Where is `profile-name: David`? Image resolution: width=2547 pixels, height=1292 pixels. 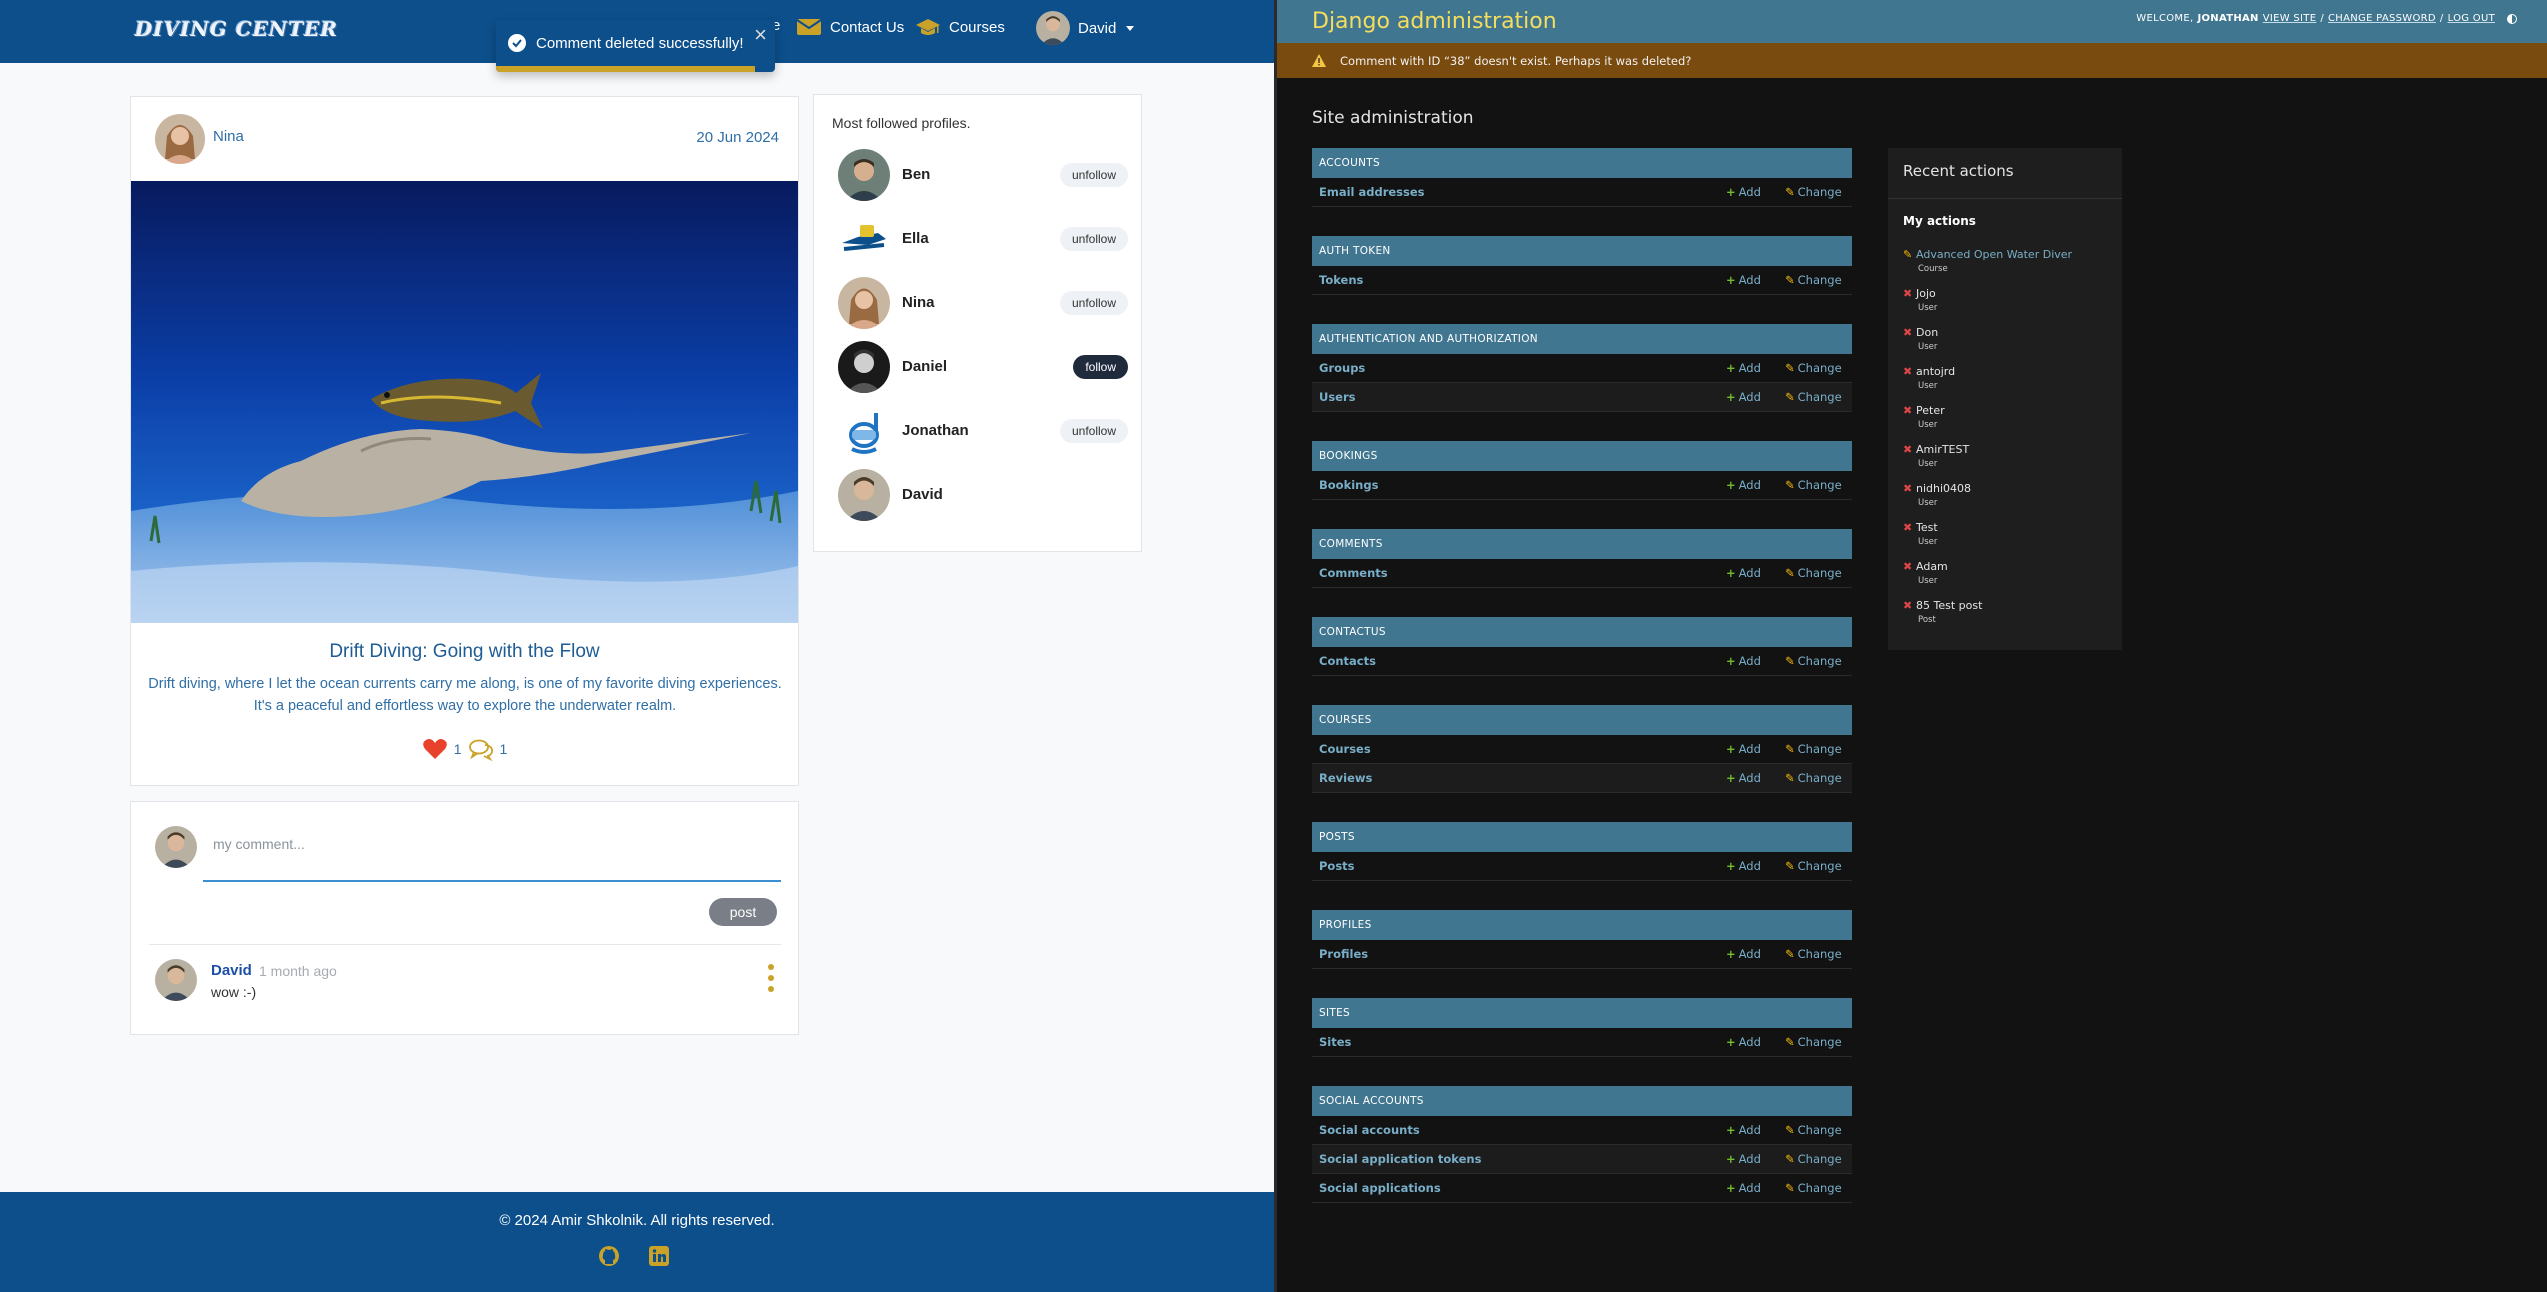 profile-name: David is located at coordinates (922, 494).